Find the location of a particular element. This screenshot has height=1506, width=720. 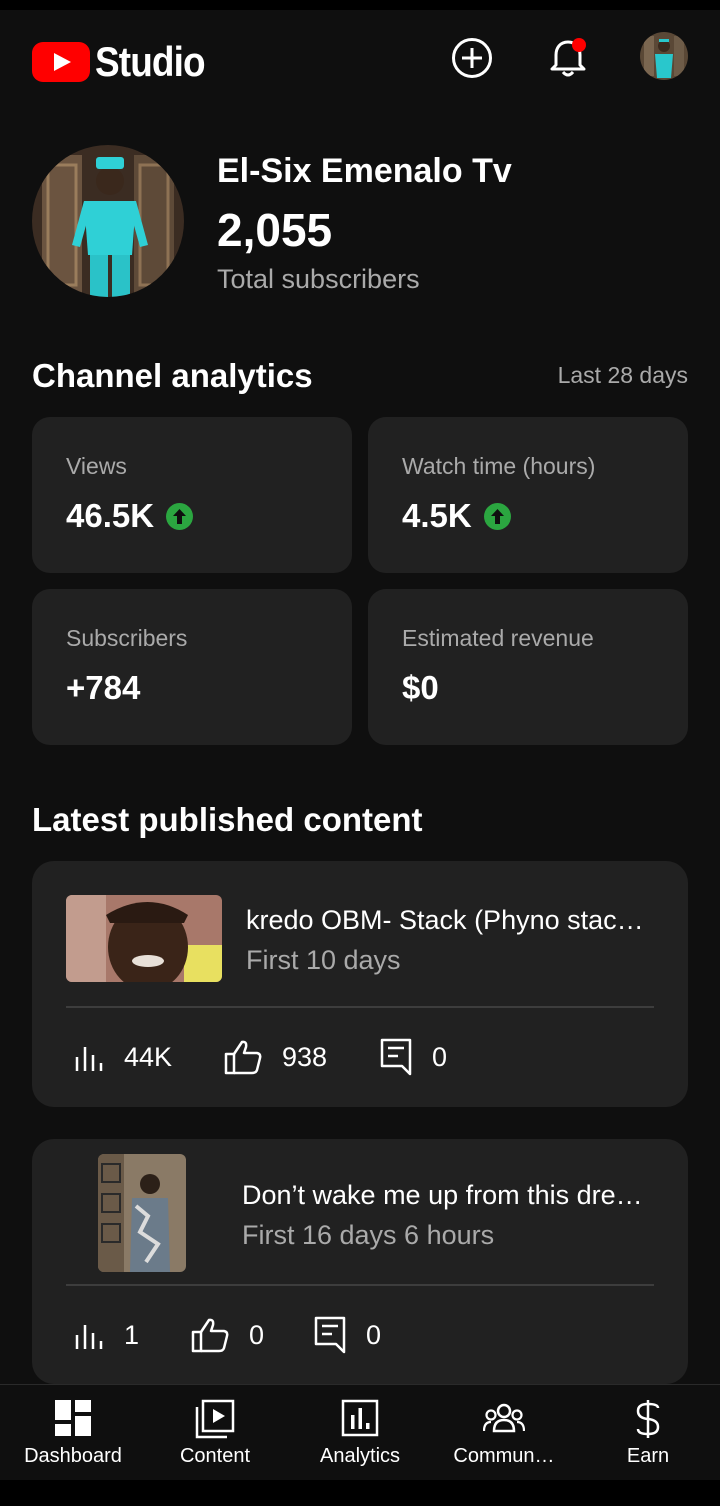

analytics-range: Last 28 days is located at coordinates (622, 375).